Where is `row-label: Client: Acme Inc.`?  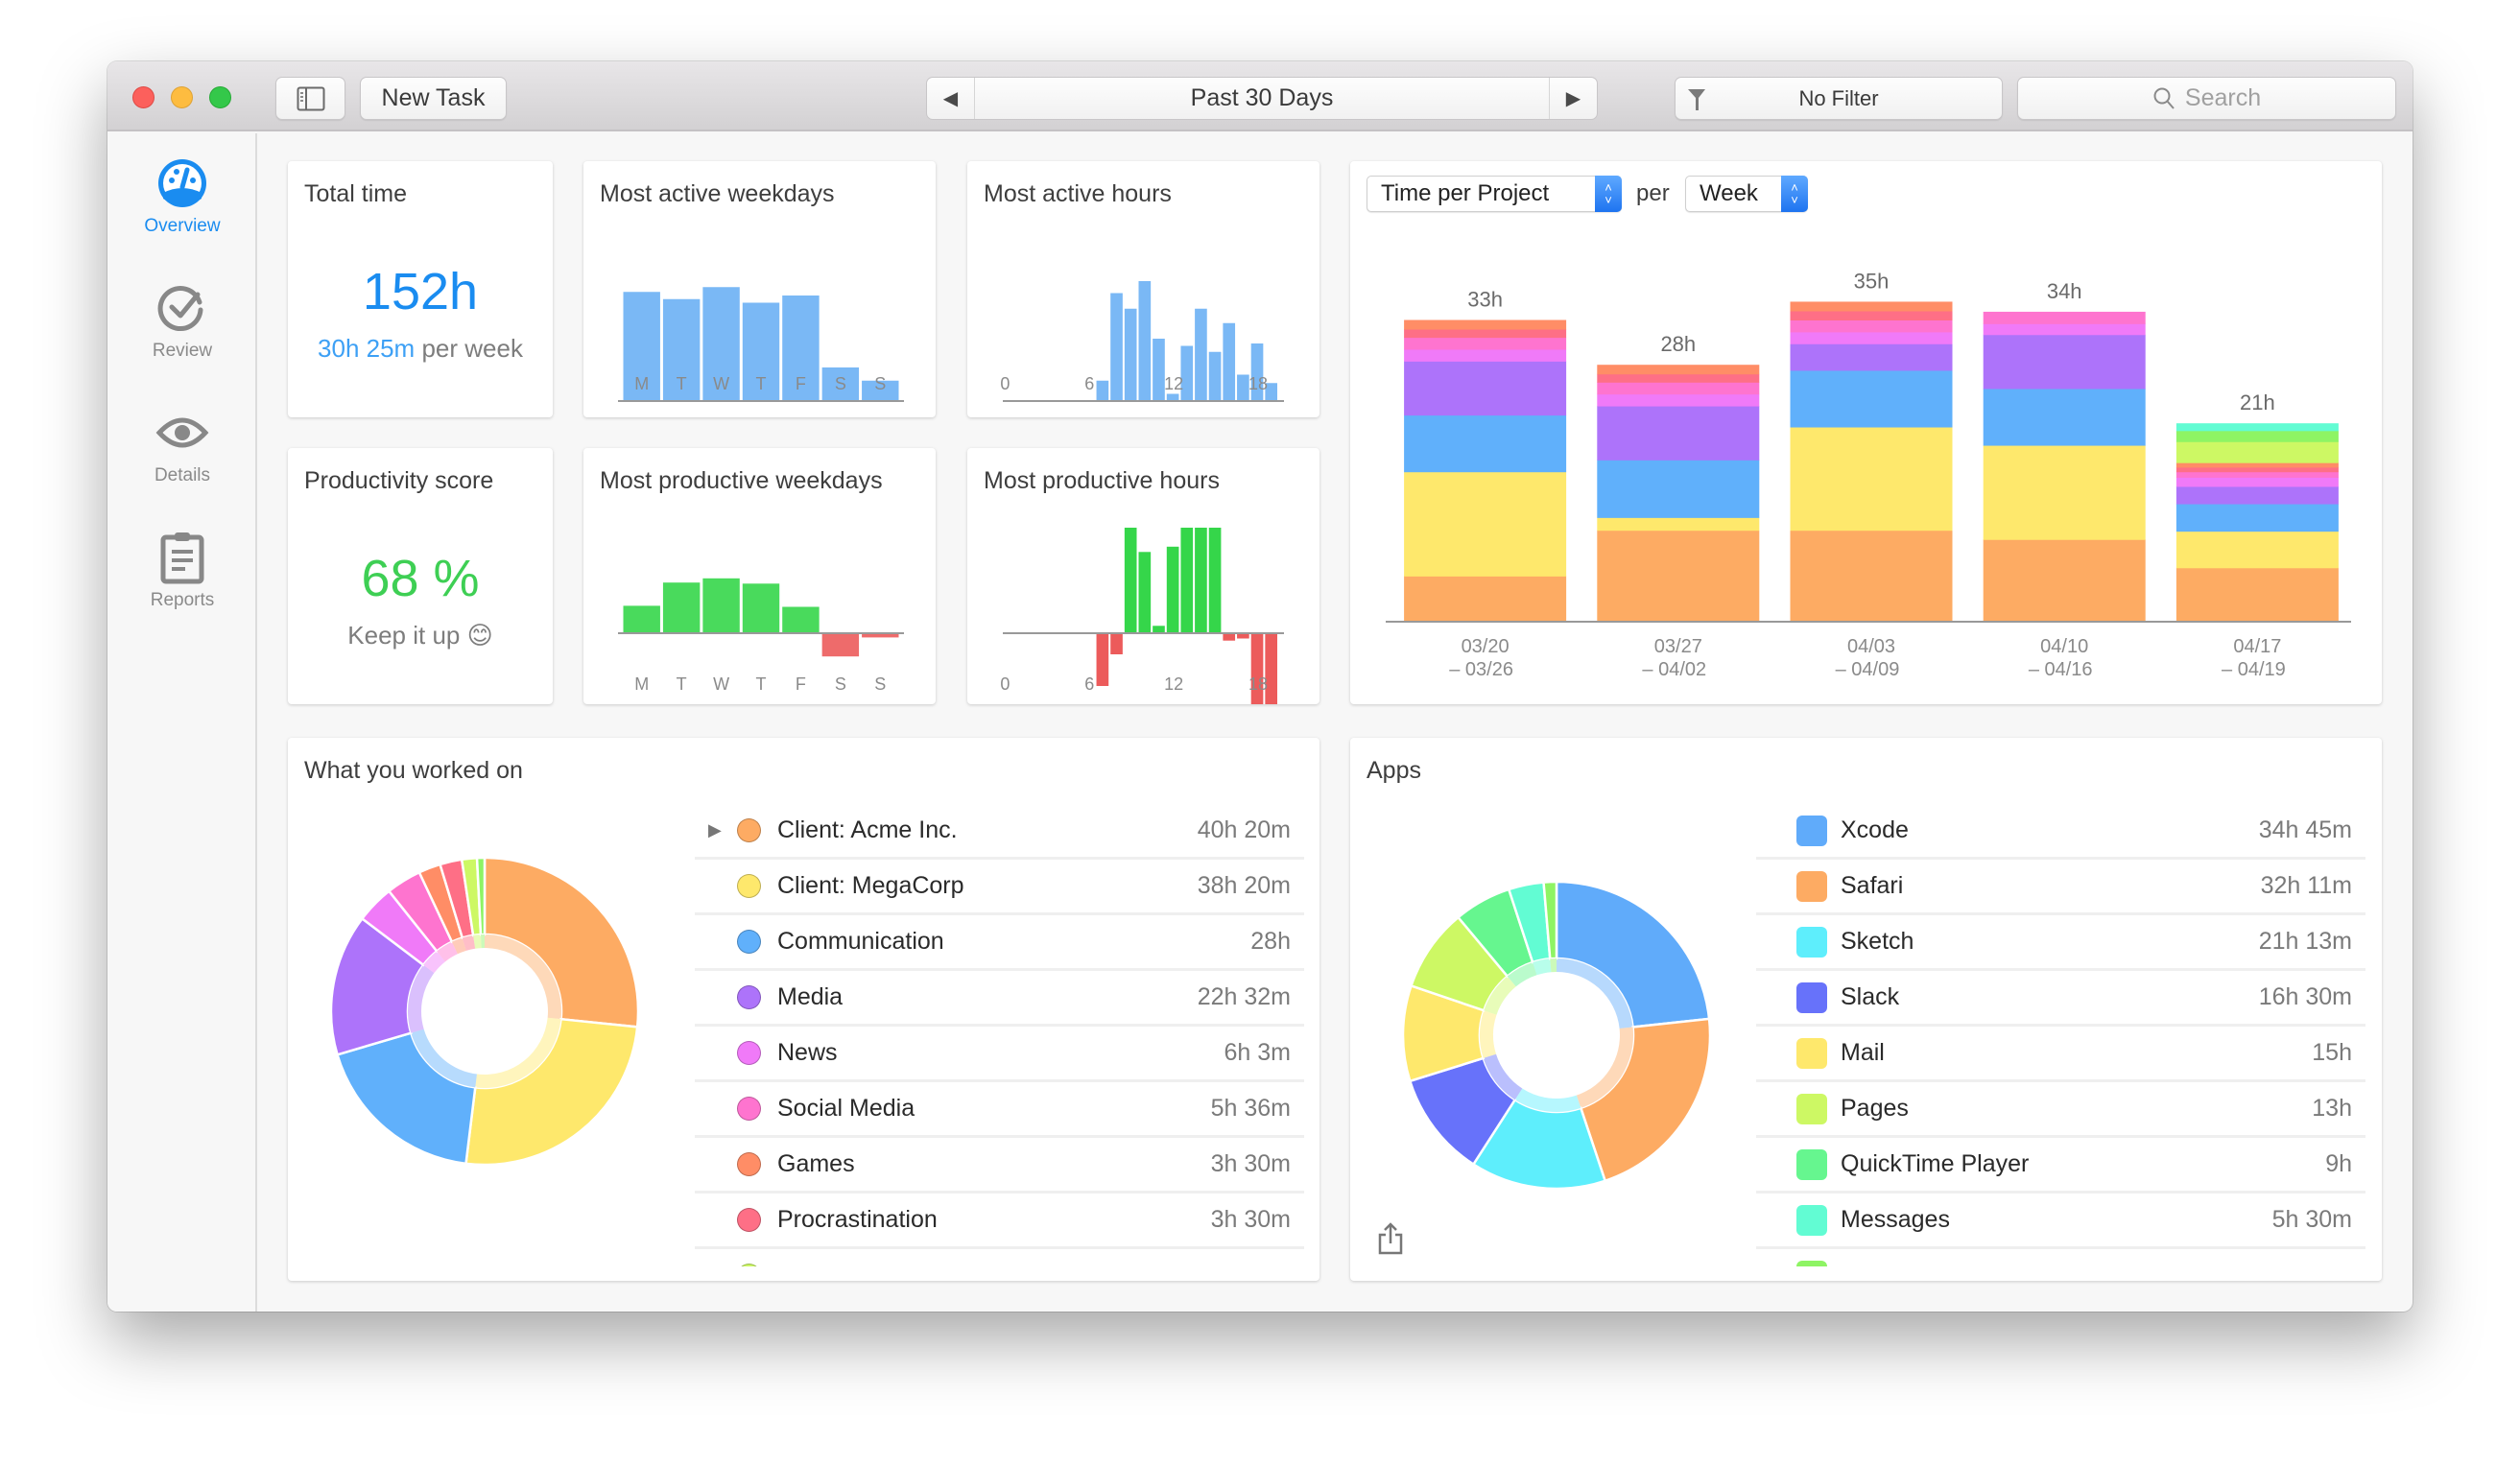 row-label: Client: Acme Inc. is located at coordinates (867, 829).